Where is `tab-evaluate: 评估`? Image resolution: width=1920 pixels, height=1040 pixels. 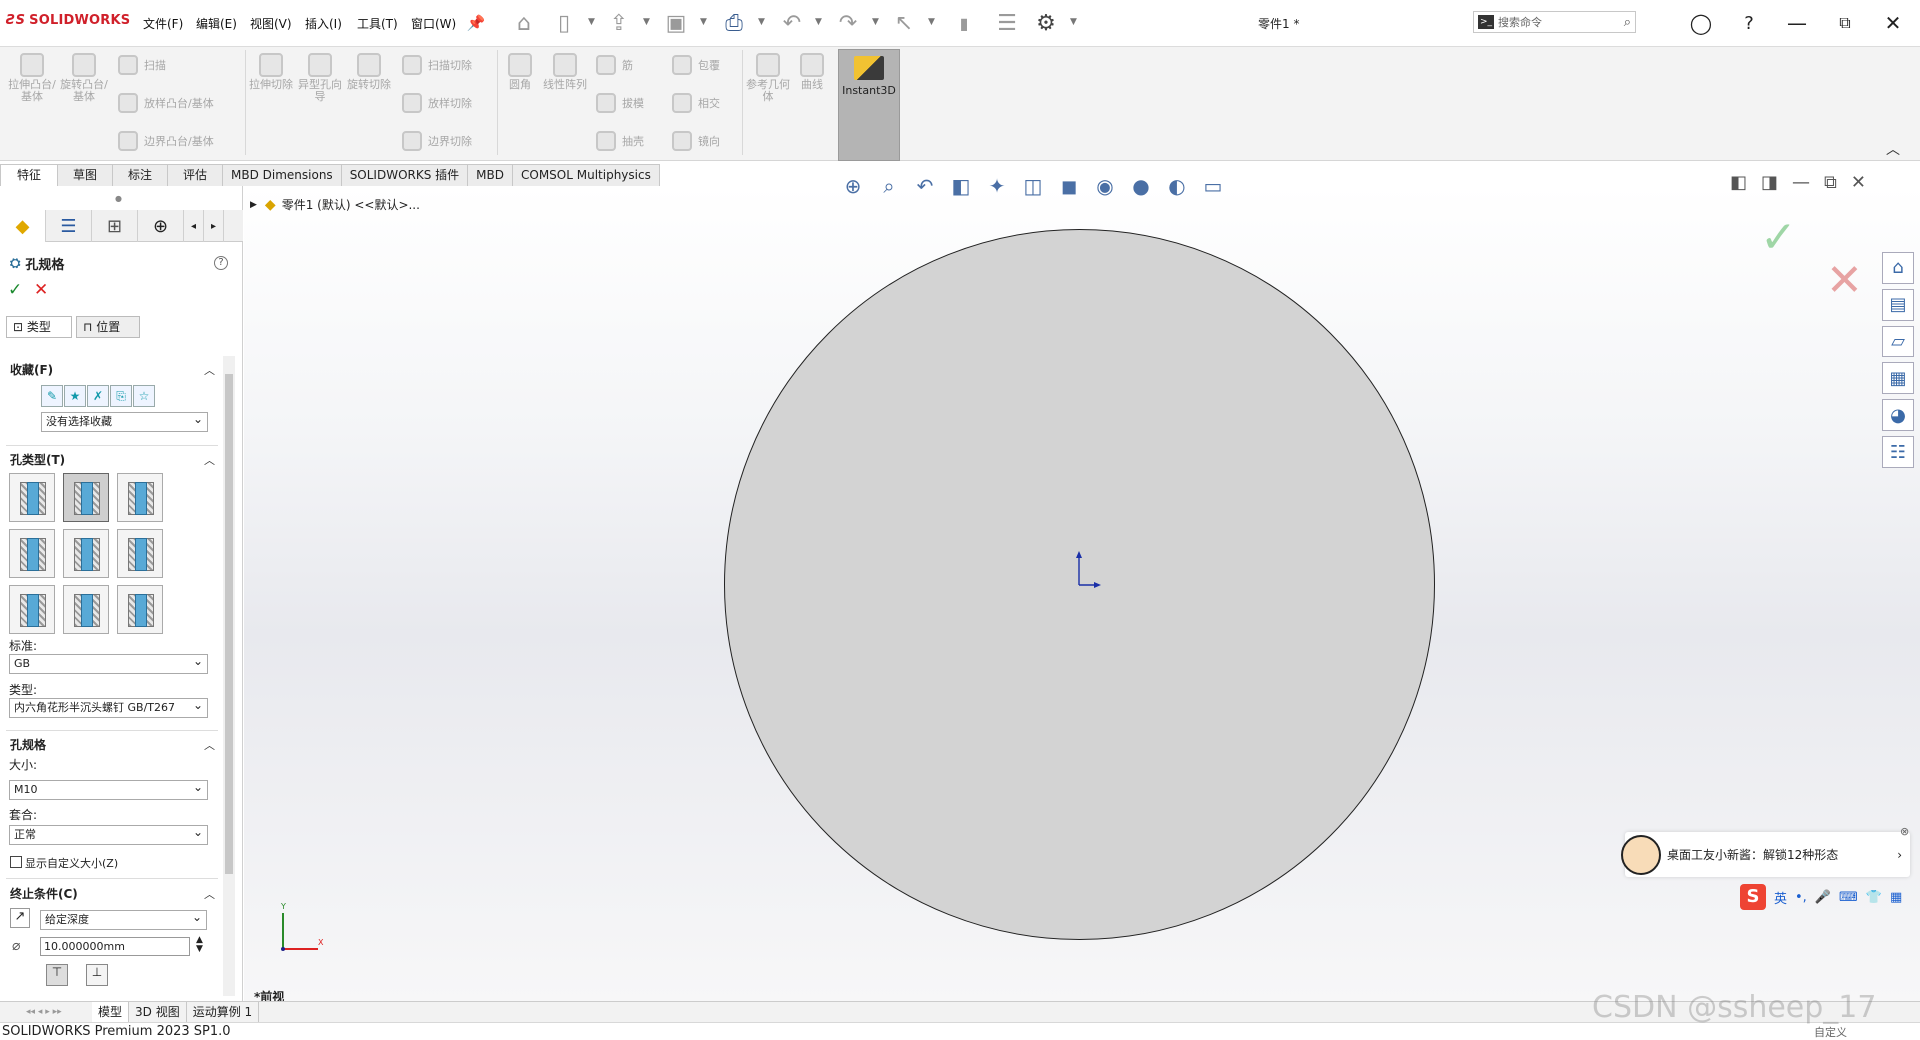 tab-evaluate: 评估 is located at coordinates (195, 175).